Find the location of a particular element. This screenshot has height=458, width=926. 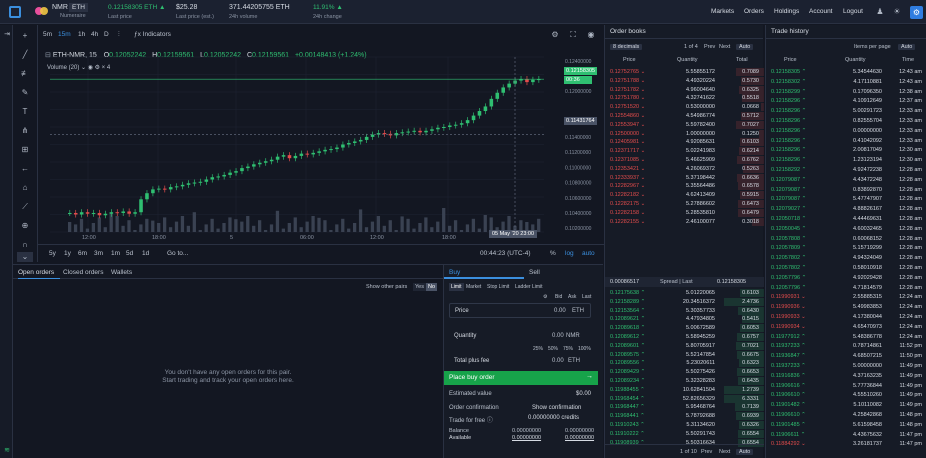

fullscreen-icon: ⛶ is located at coordinates (573, 35).